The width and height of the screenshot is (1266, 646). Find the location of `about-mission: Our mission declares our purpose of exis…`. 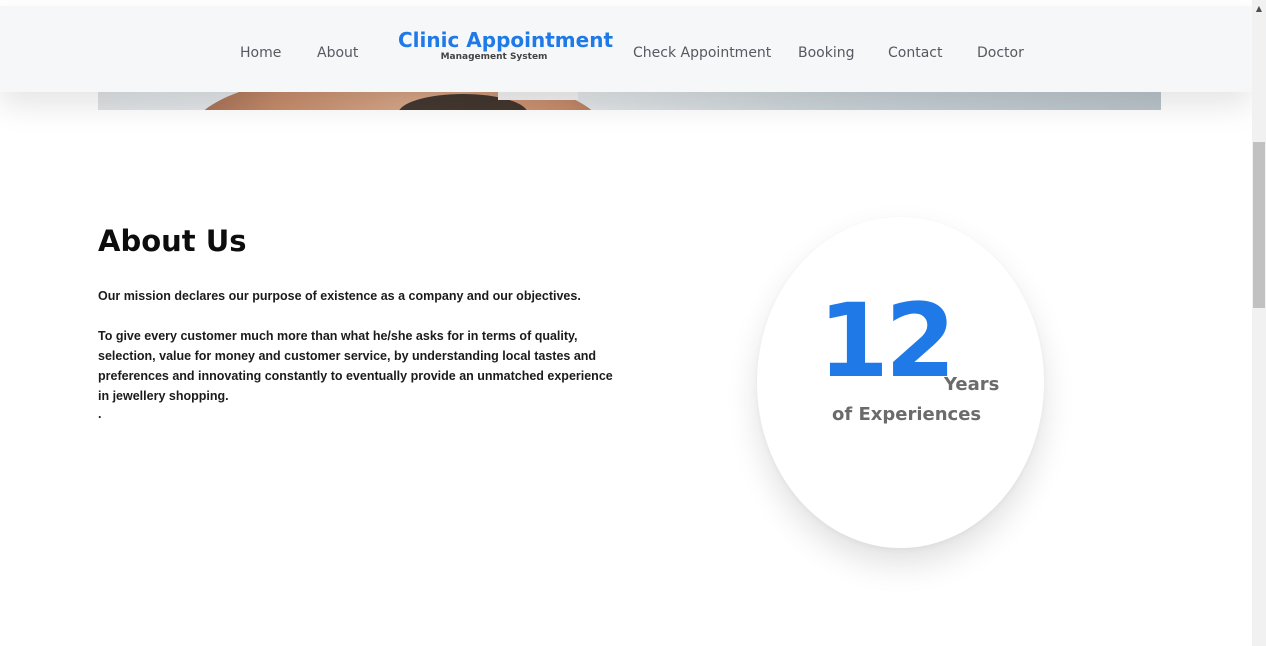

about-mission: Our mission declares our purpose of exis… is located at coordinates (339, 296).